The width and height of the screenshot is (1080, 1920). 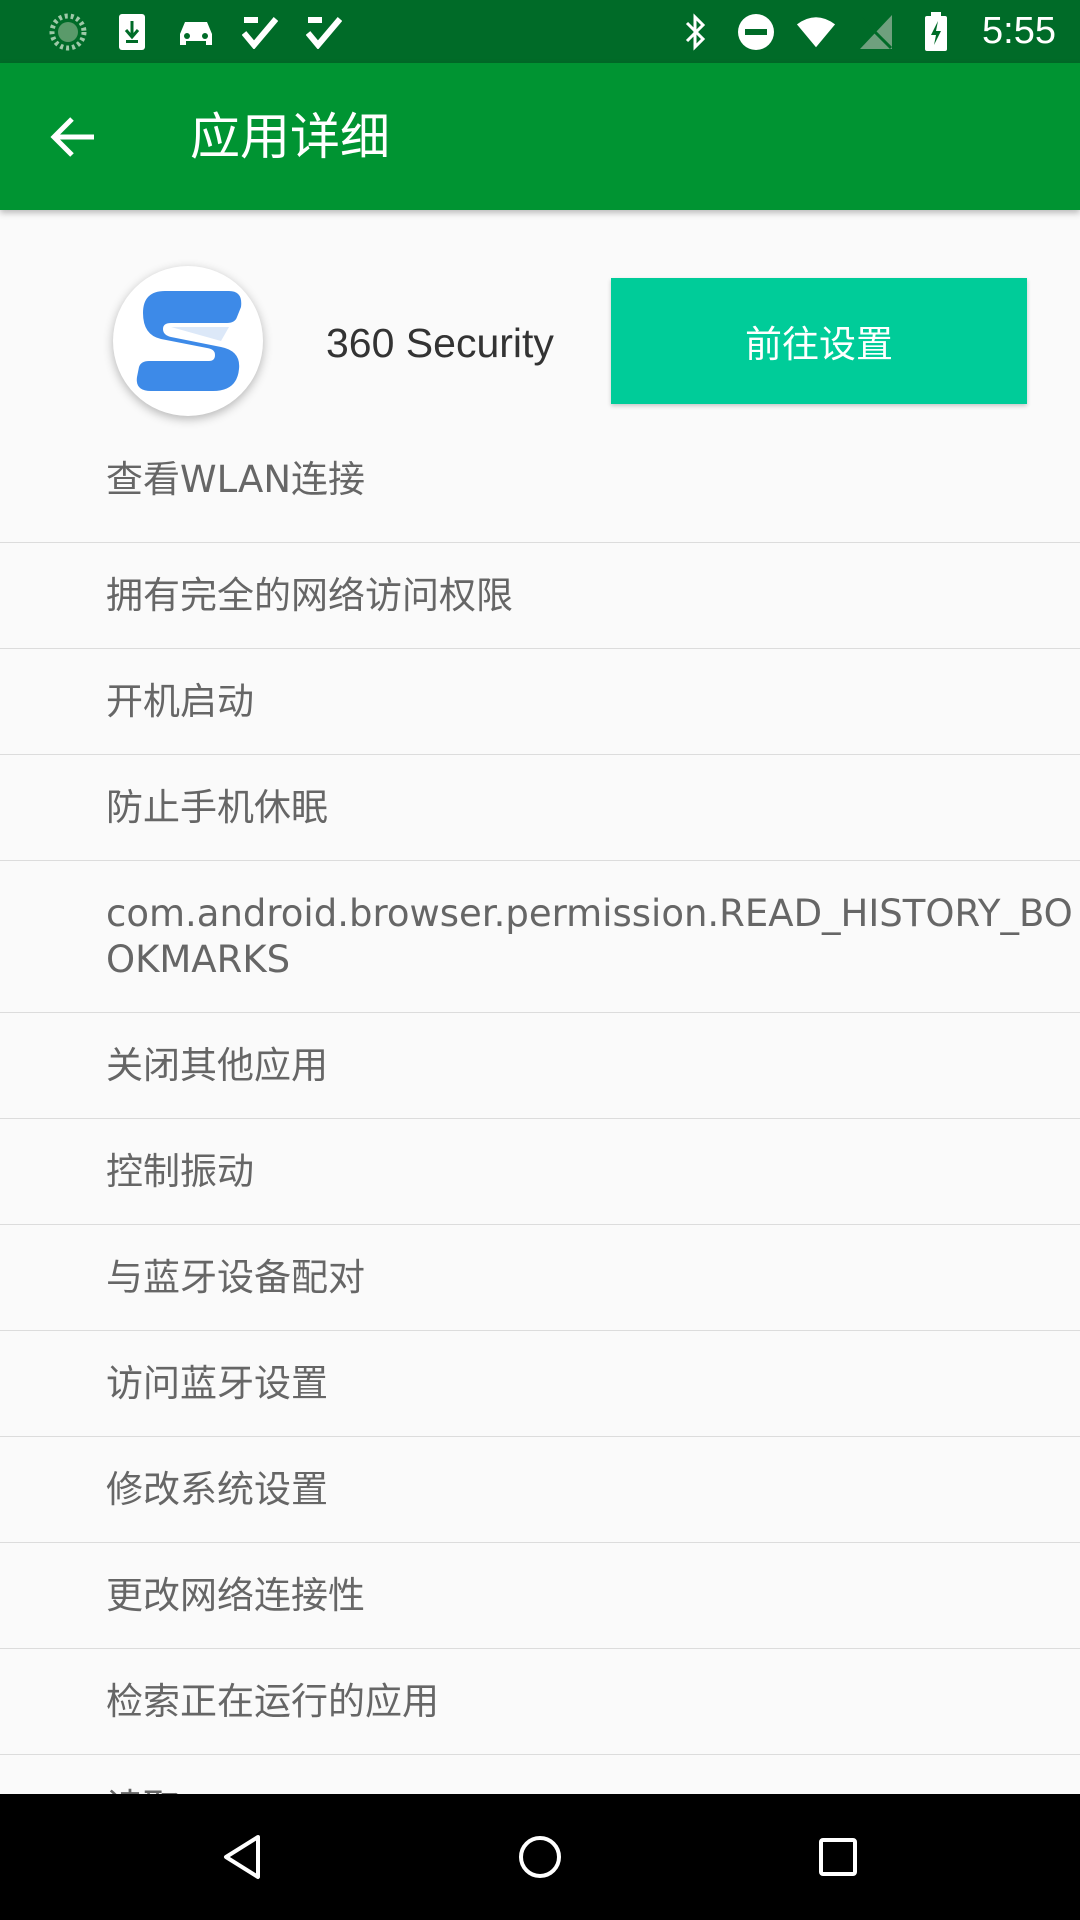 What do you see at coordinates (145, 1790) in the screenshot?
I see `permission-label: 读取` at bounding box center [145, 1790].